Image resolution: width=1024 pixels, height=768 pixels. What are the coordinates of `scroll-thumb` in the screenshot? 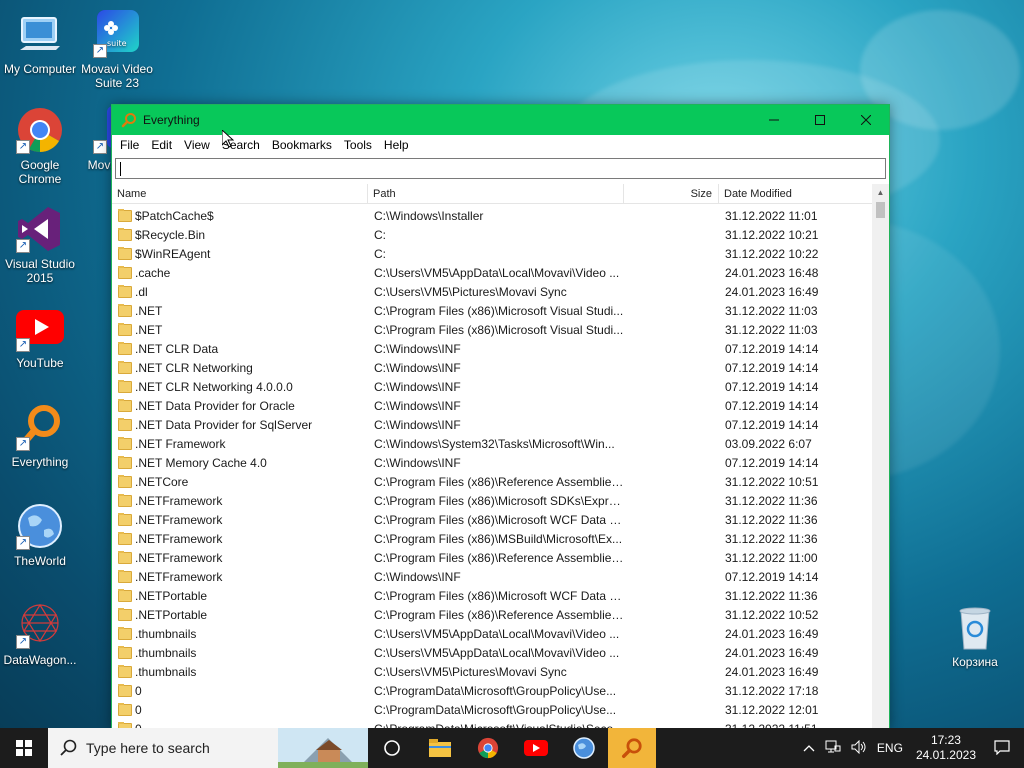 It's located at (880, 210).